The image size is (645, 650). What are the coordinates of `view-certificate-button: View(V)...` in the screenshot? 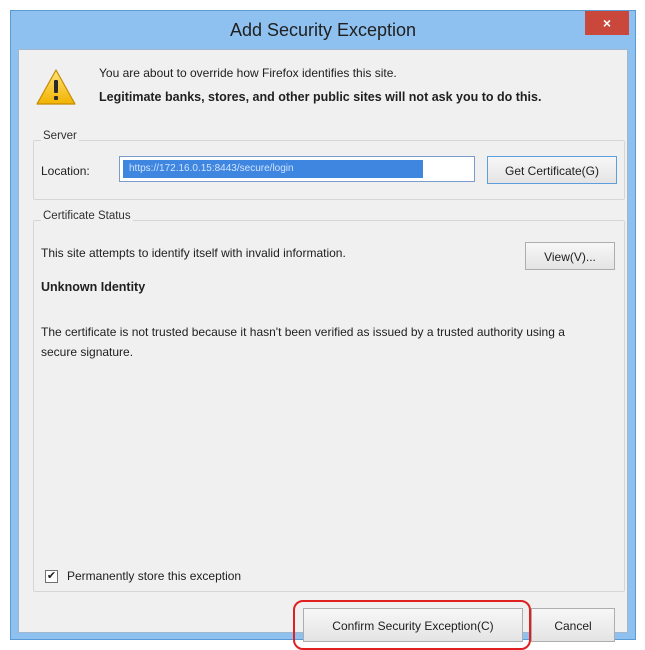 It's located at (570, 256).